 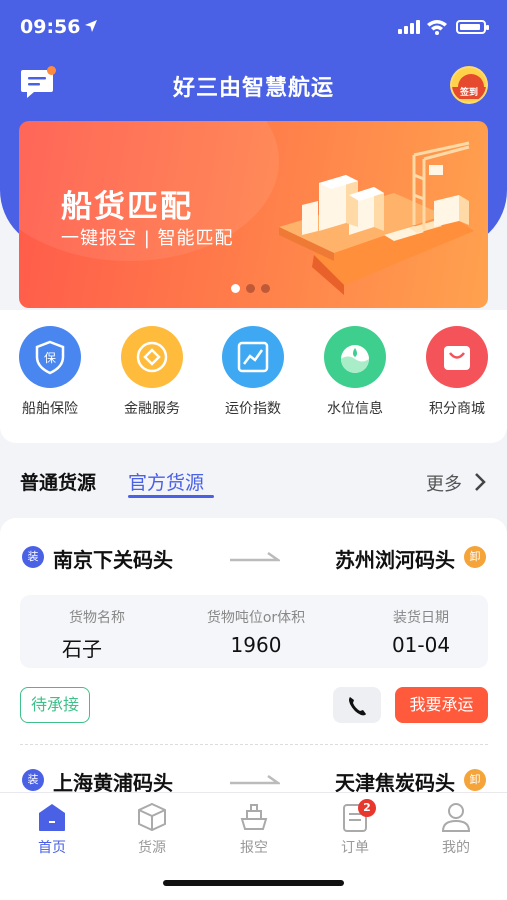 What do you see at coordinates (253, 883) in the screenshot?
I see `home-indicator` at bounding box center [253, 883].